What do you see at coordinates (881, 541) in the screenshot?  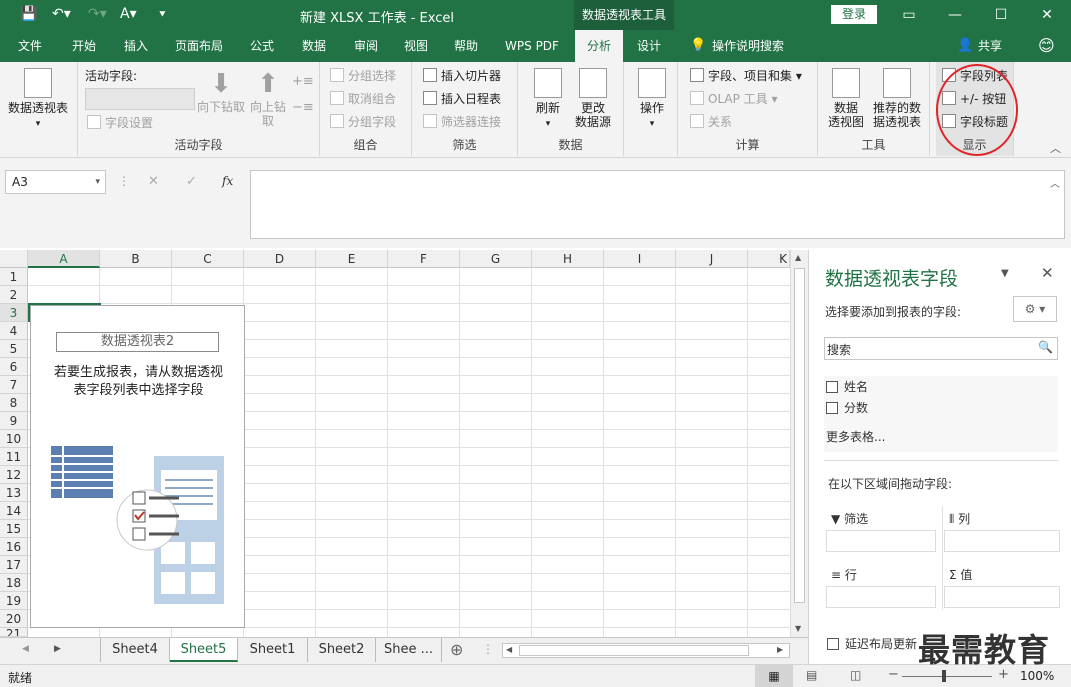 I see `filters-drop-zone` at bounding box center [881, 541].